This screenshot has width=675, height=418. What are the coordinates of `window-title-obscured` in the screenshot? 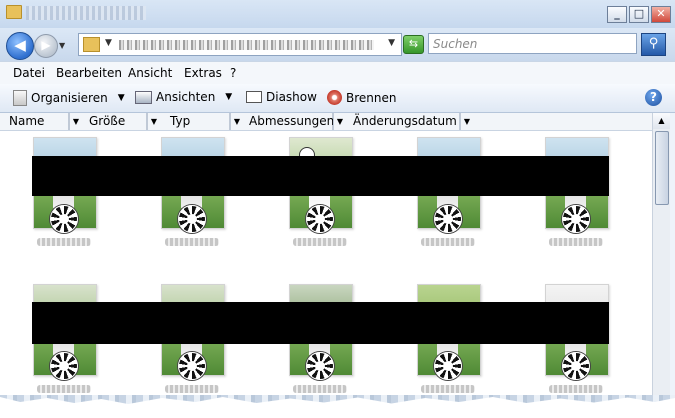 It's located at (86, 13).